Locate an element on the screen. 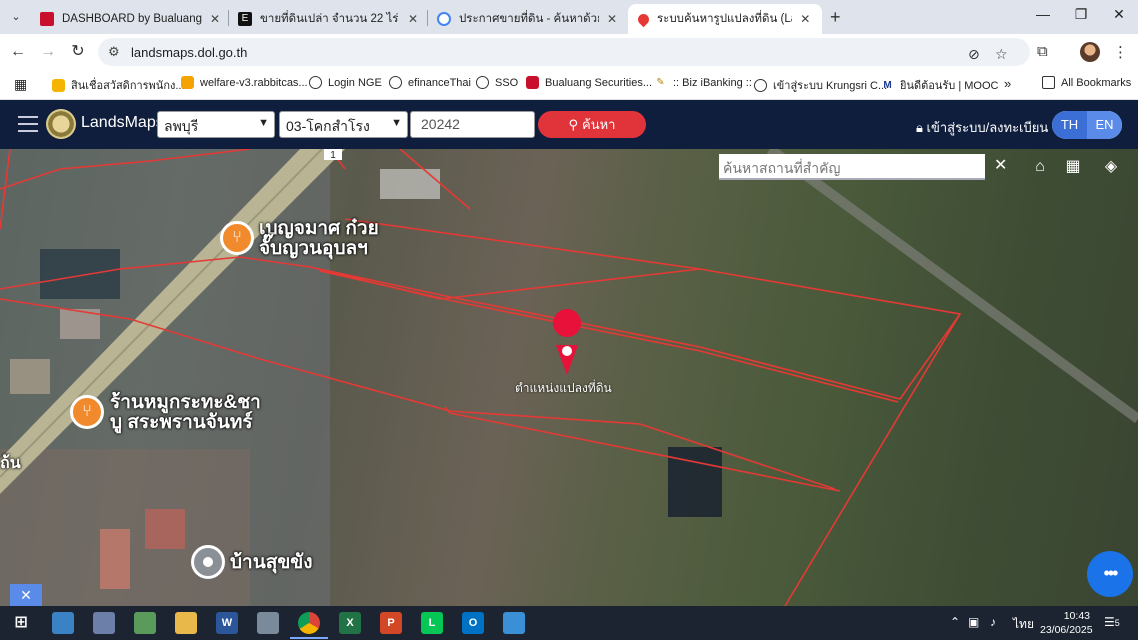 Image resolution: width=1138 pixels, height=640 pixels. measure-tool-icon: ✕ is located at coordinates (26, 595).